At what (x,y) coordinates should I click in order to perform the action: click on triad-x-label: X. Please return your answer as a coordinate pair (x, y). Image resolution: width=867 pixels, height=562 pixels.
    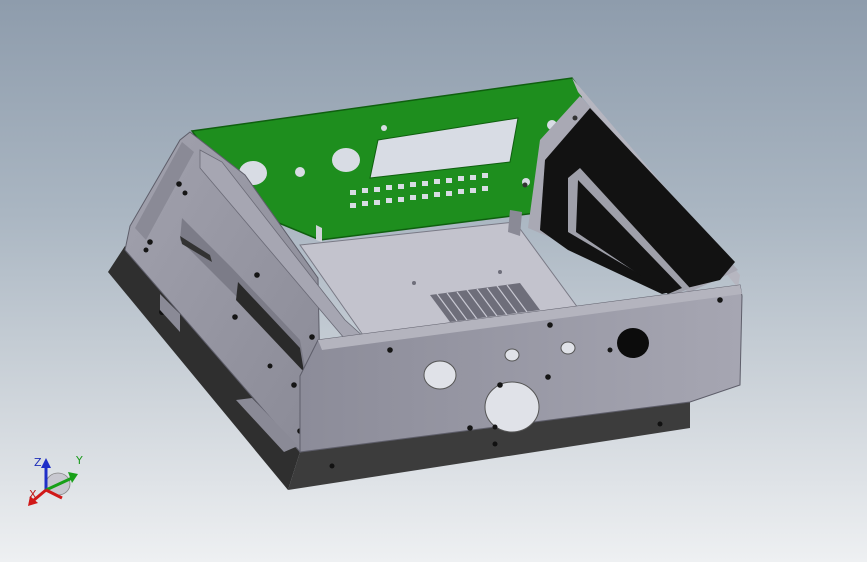
    Looking at the image, I should click on (33, 494).